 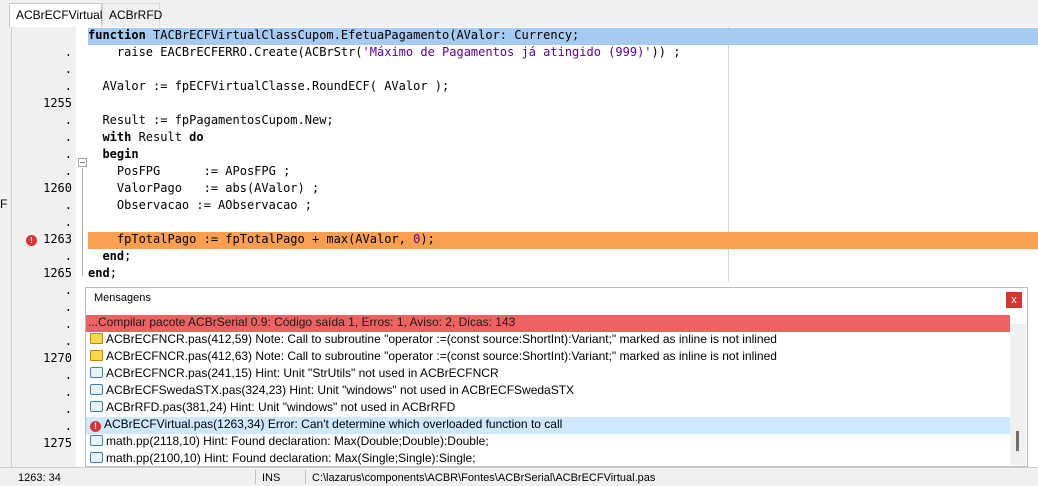 I want to click on tab-acbrrfd: ACBrRFD, so click(x=132, y=14).